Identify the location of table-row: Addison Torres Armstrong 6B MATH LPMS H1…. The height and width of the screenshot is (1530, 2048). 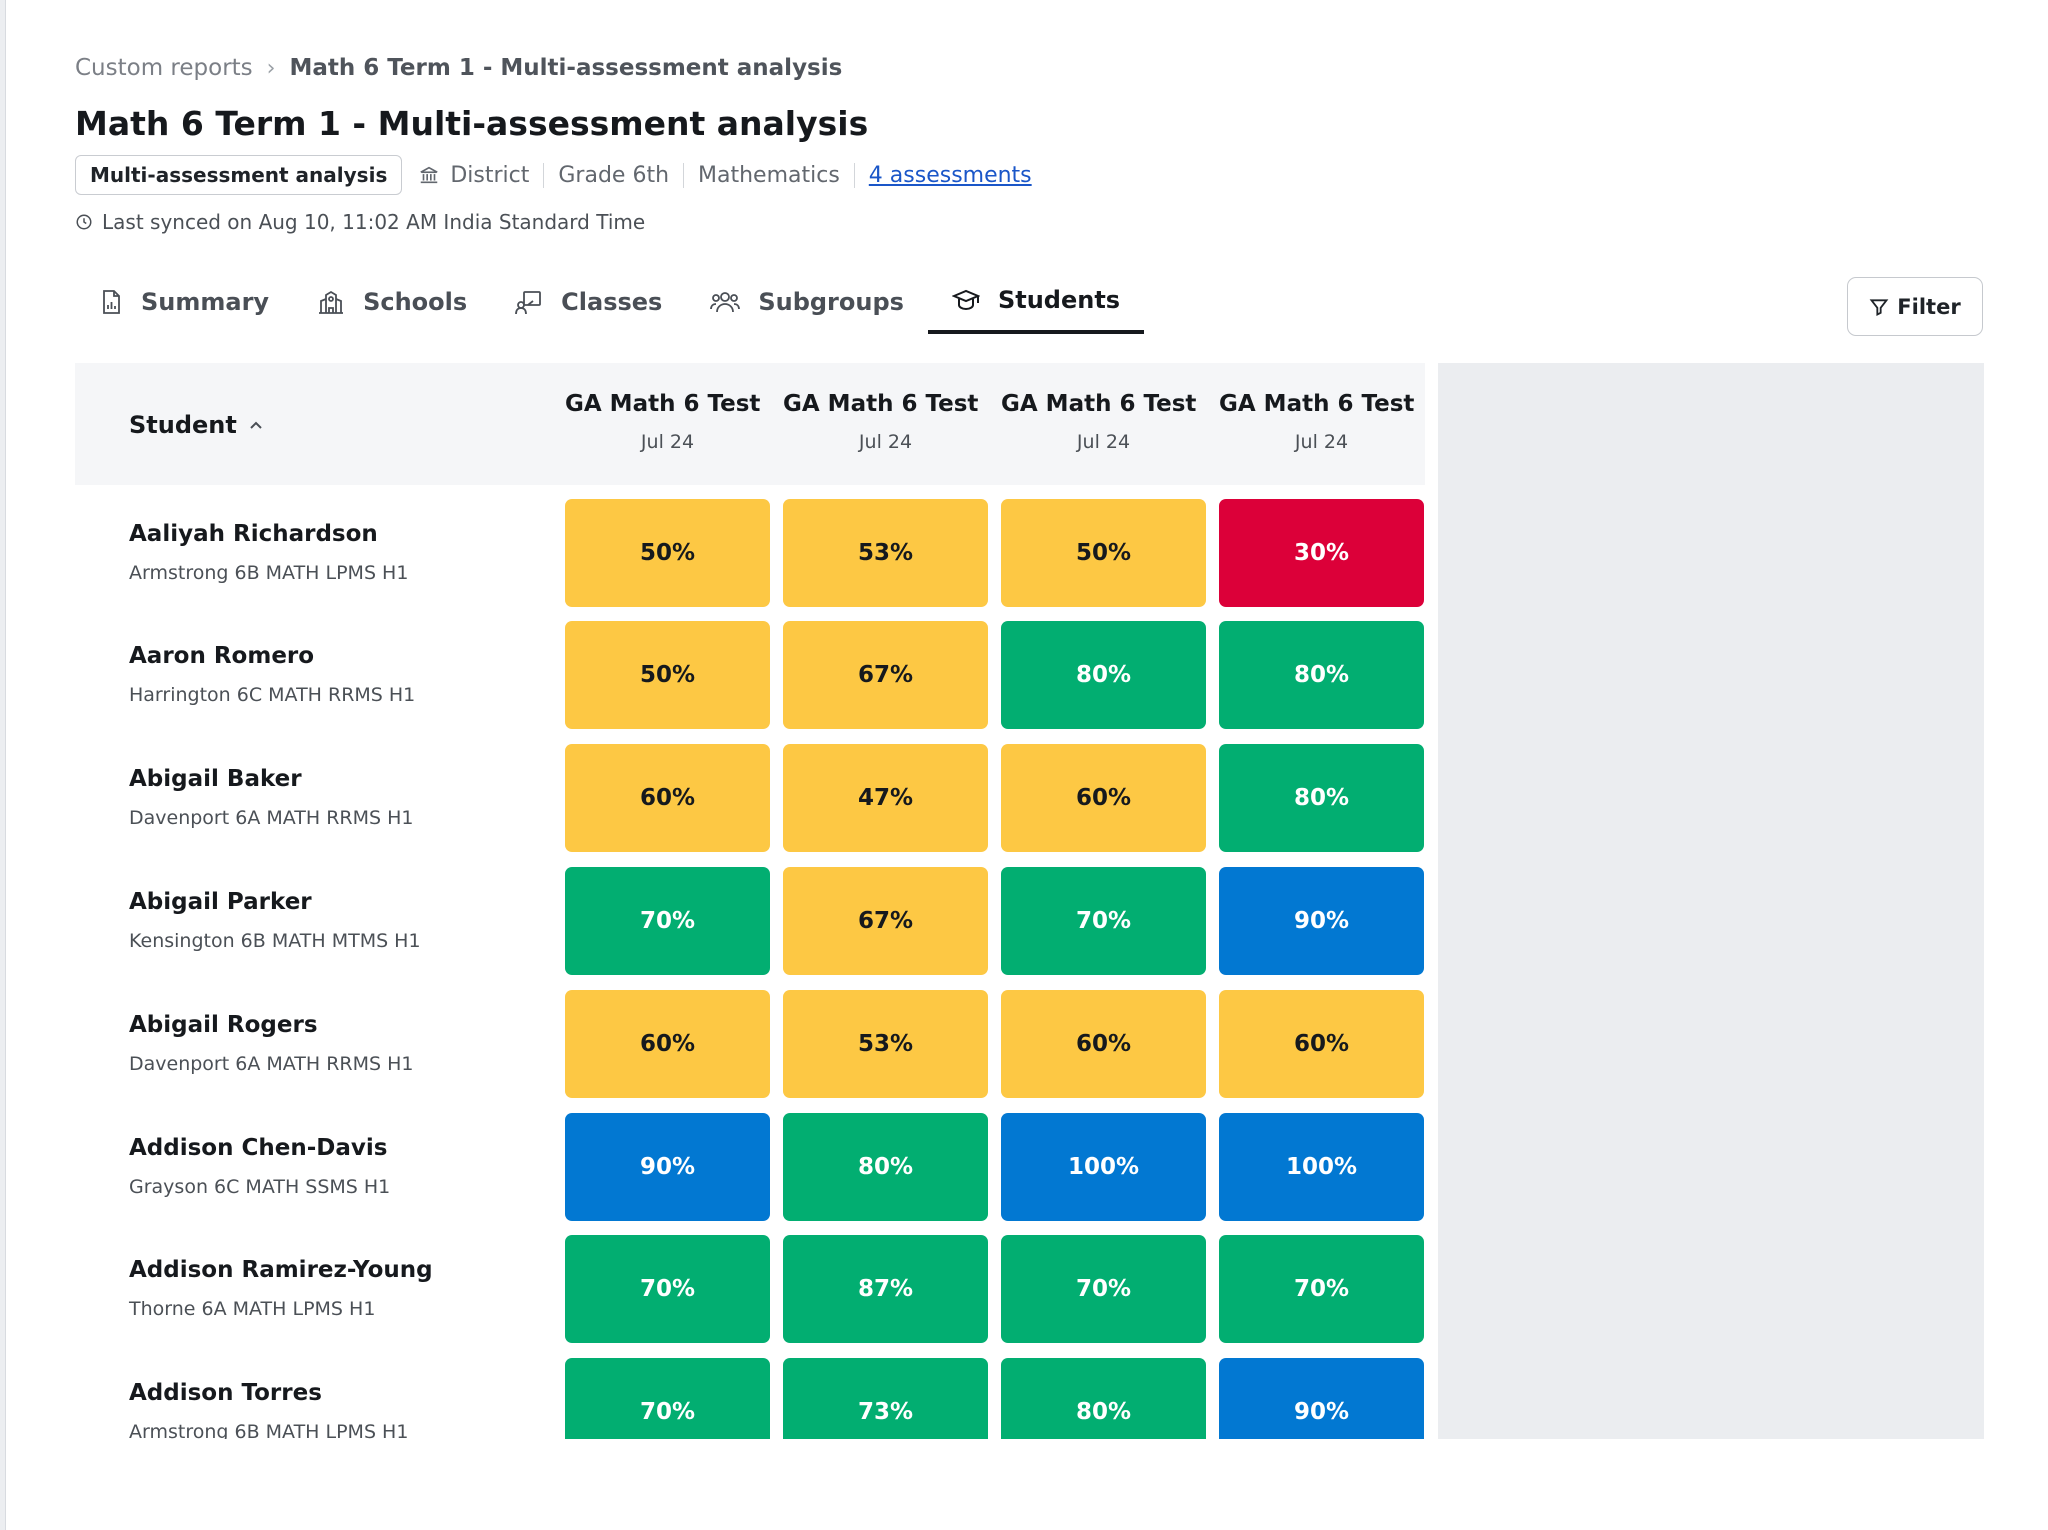
(750, 1398).